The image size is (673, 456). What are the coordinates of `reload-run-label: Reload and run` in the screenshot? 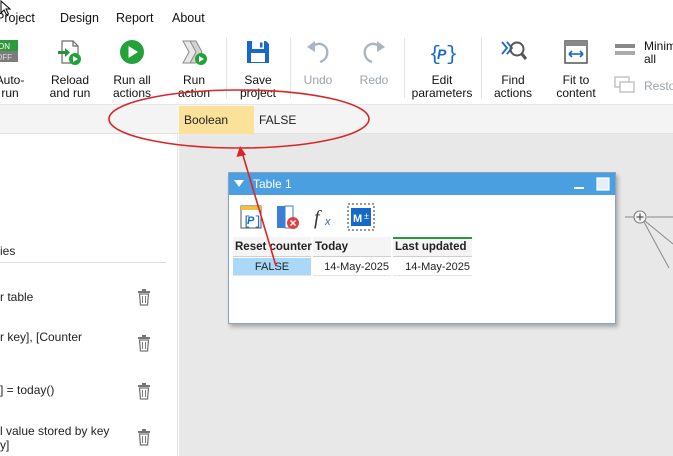 It's located at (70, 86).